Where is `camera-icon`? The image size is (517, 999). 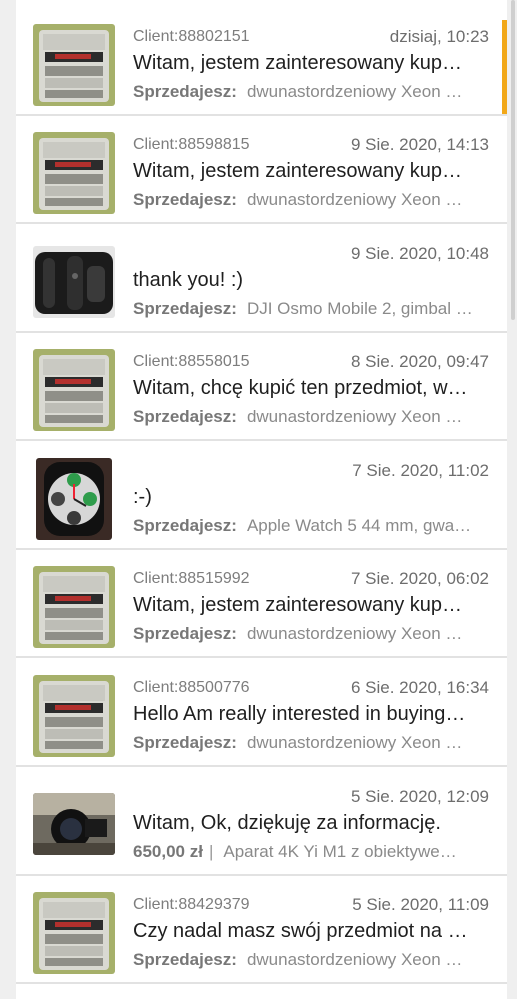 camera-icon is located at coordinates (74, 824).